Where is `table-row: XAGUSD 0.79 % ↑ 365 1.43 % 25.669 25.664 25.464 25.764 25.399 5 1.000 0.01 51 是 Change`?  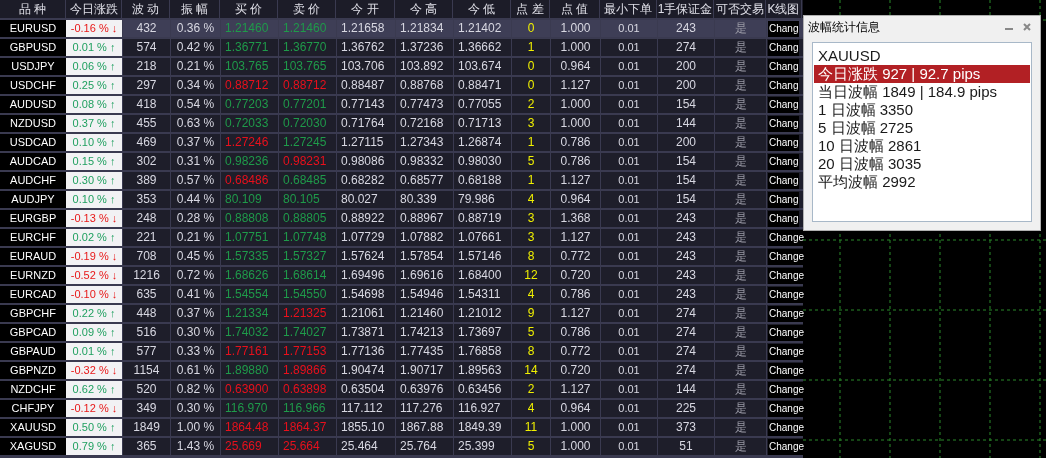
table-row: XAGUSD 0.79 % ↑ 365 1.43 % 25.669 25.664 25.464 25.764 25.399 5 1.000 0.01 51 是 Change is located at coordinates (401, 446).